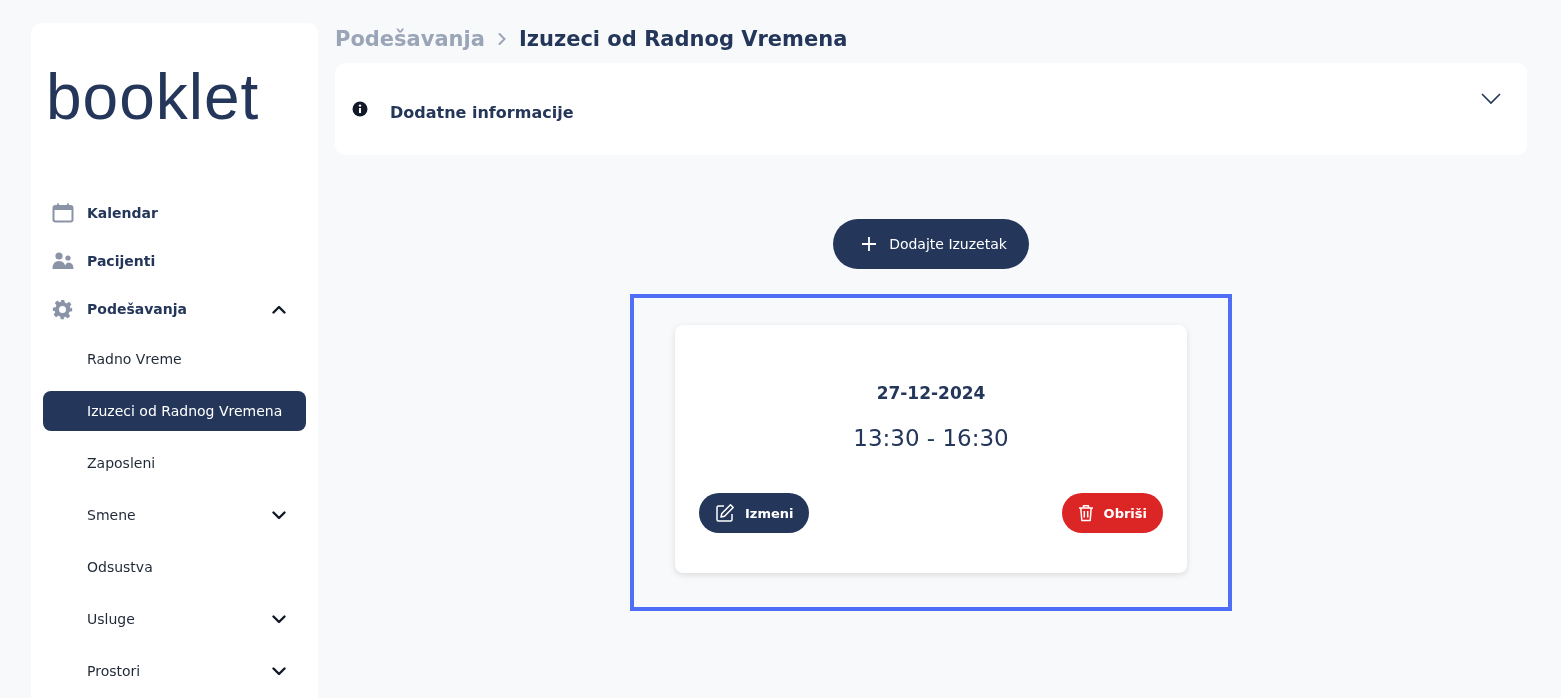 This screenshot has height=698, width=1561. What do you see at coordinates (501, 39) in the screenshot?
I see `chevron-right-icon` at bounding box center [501, 39].